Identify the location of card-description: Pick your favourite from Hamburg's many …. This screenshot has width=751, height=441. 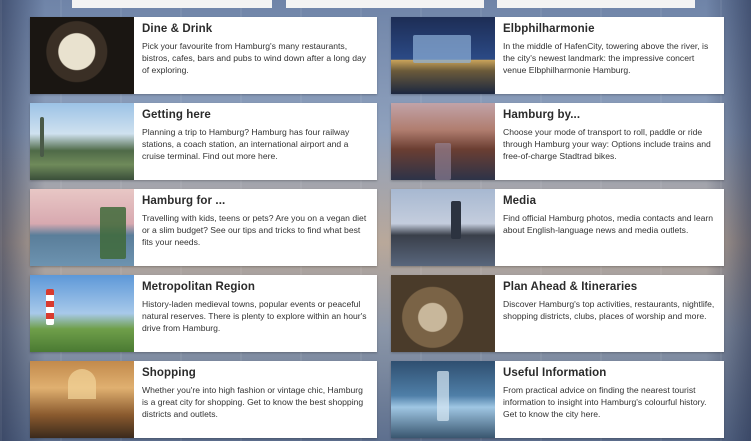
(254, 58).